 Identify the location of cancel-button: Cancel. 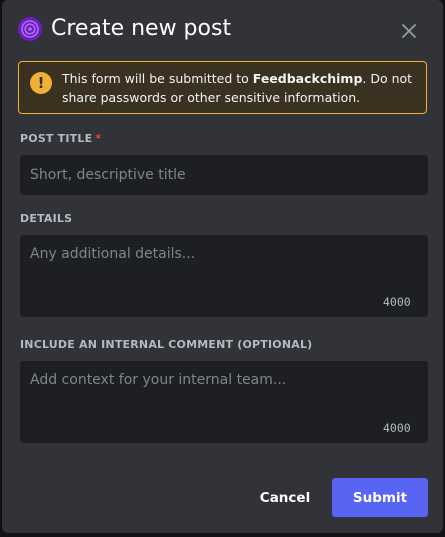
(285, 498).